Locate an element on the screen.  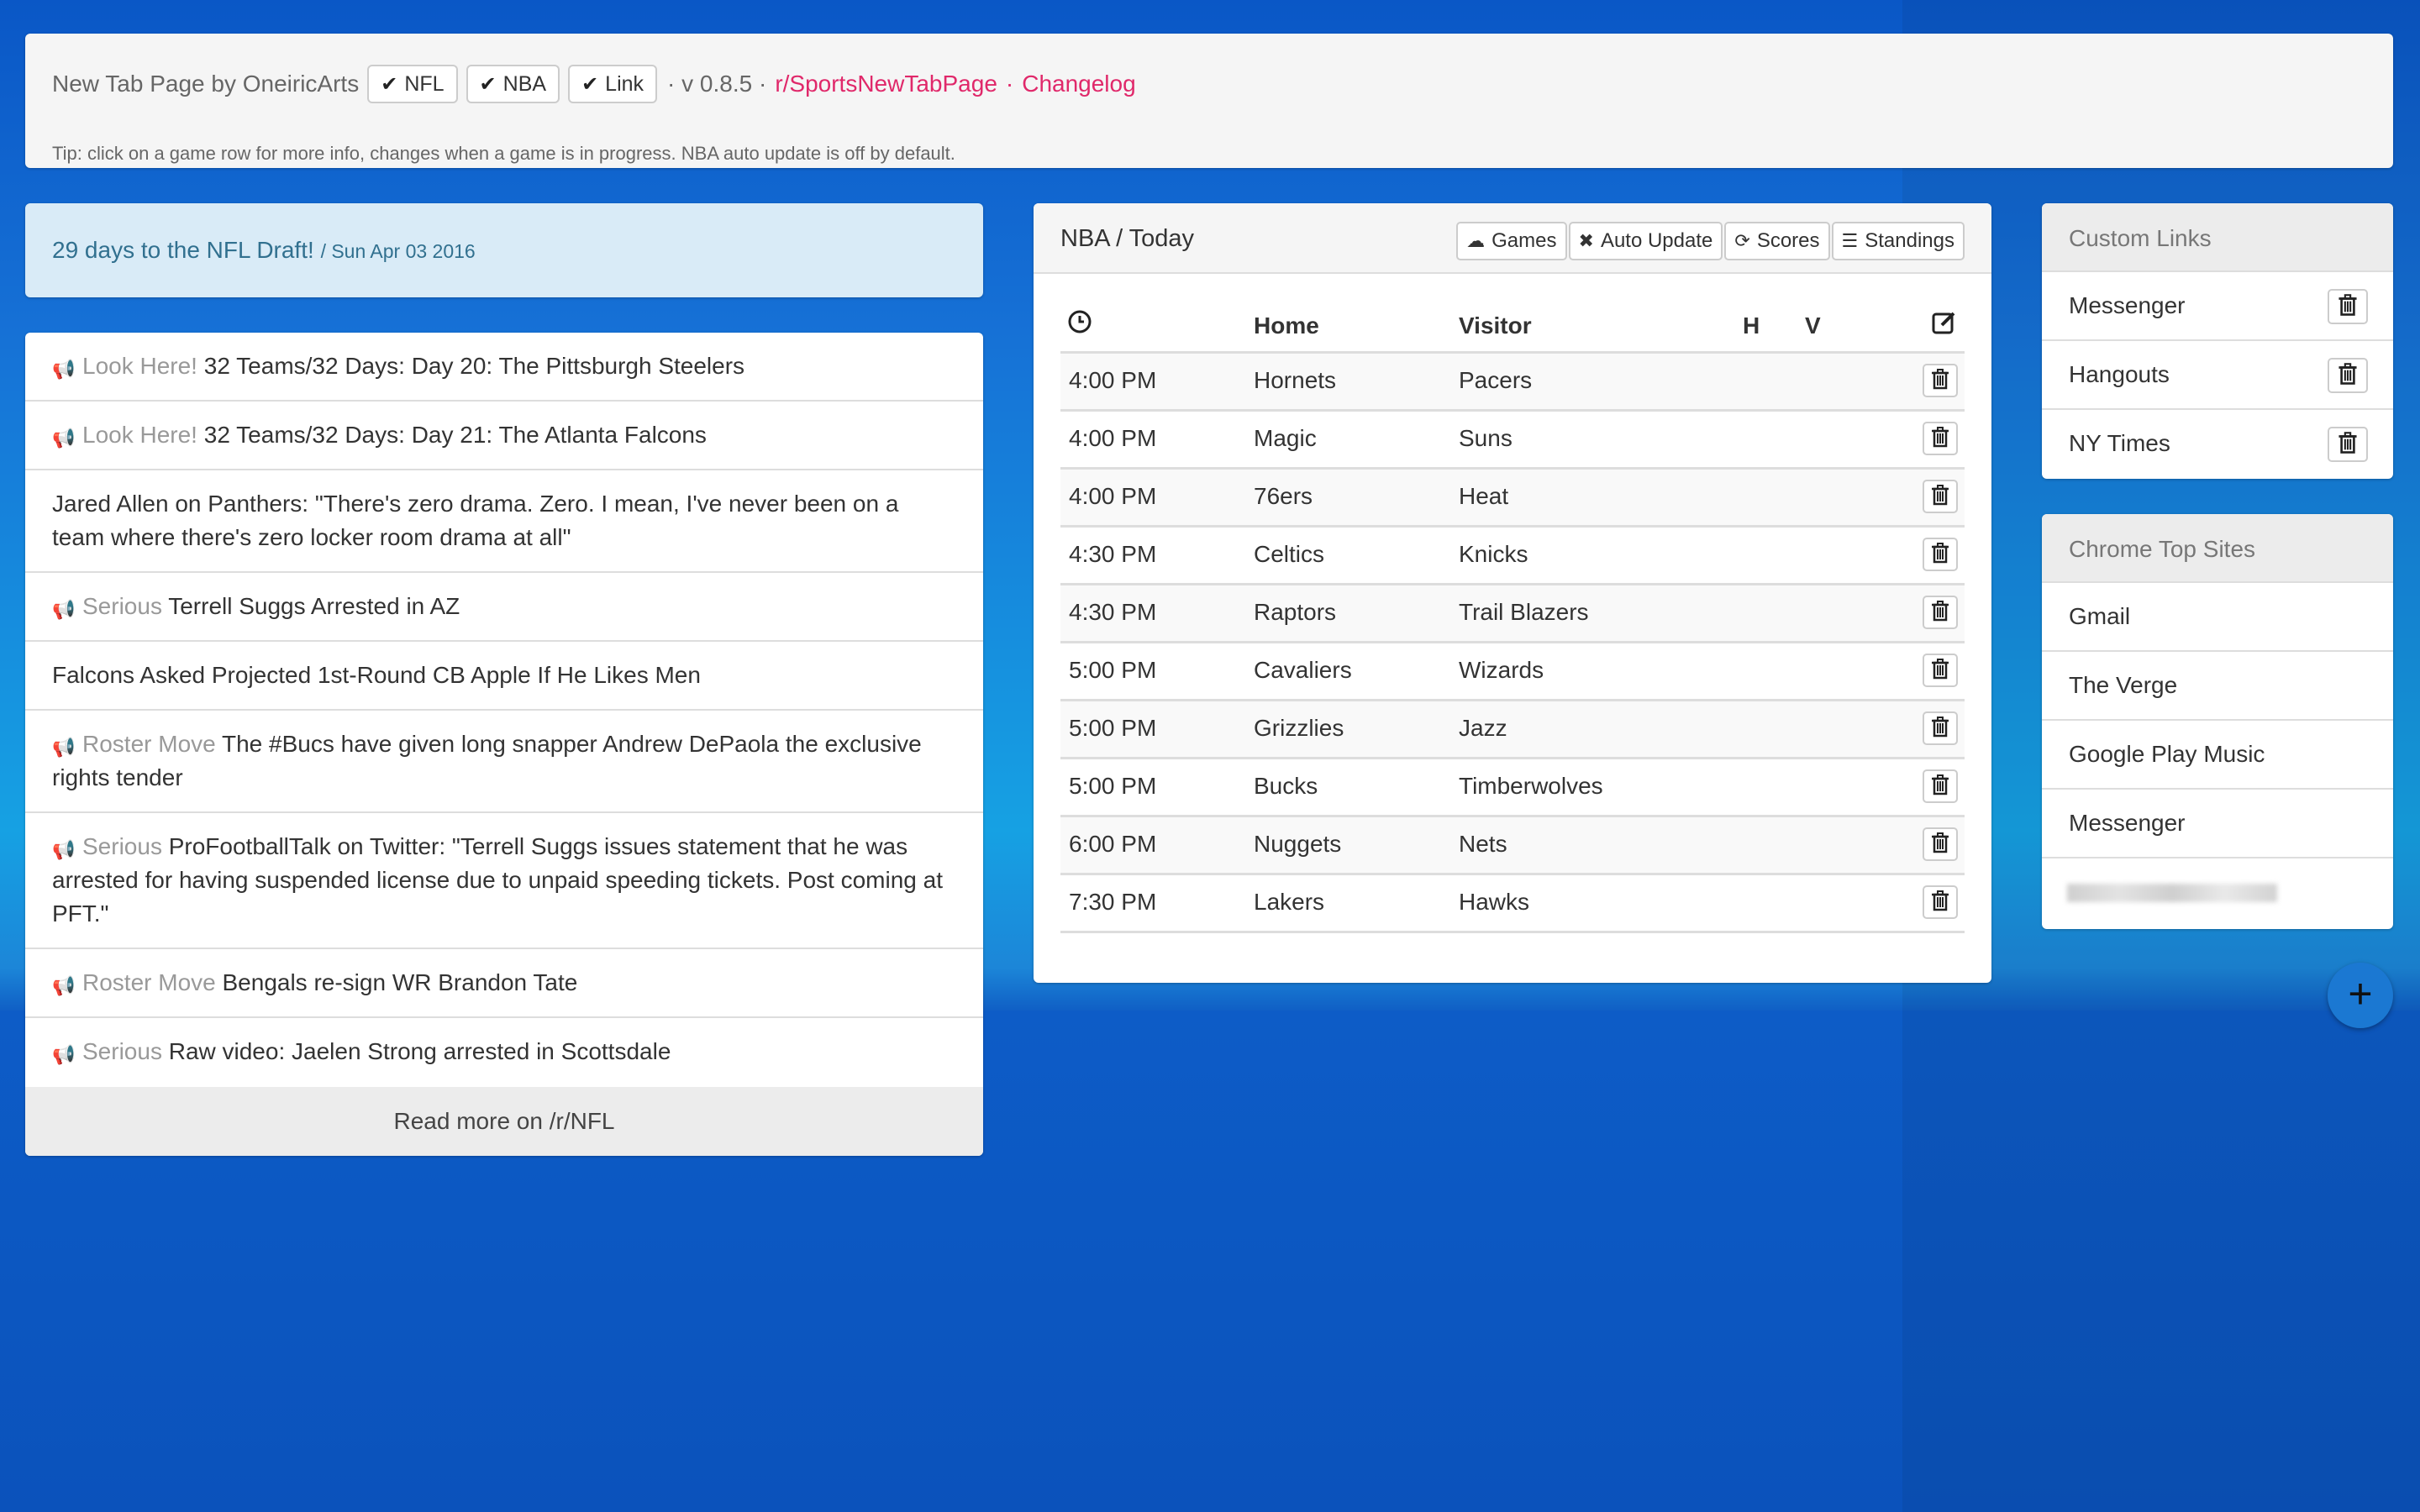
game-visitor: Suns is located at coordinates (1485, 438).